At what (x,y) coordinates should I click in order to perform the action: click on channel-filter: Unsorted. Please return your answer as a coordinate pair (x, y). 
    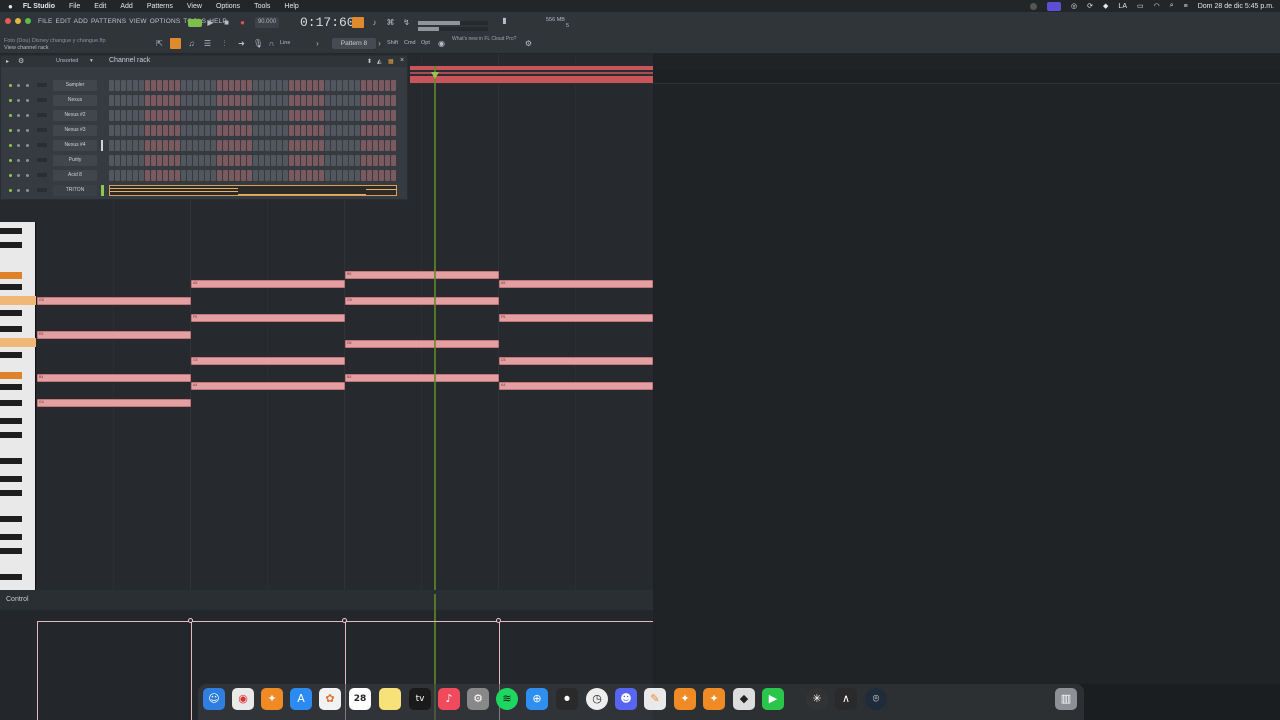
    Looking at the image, I should click on (67, 61).